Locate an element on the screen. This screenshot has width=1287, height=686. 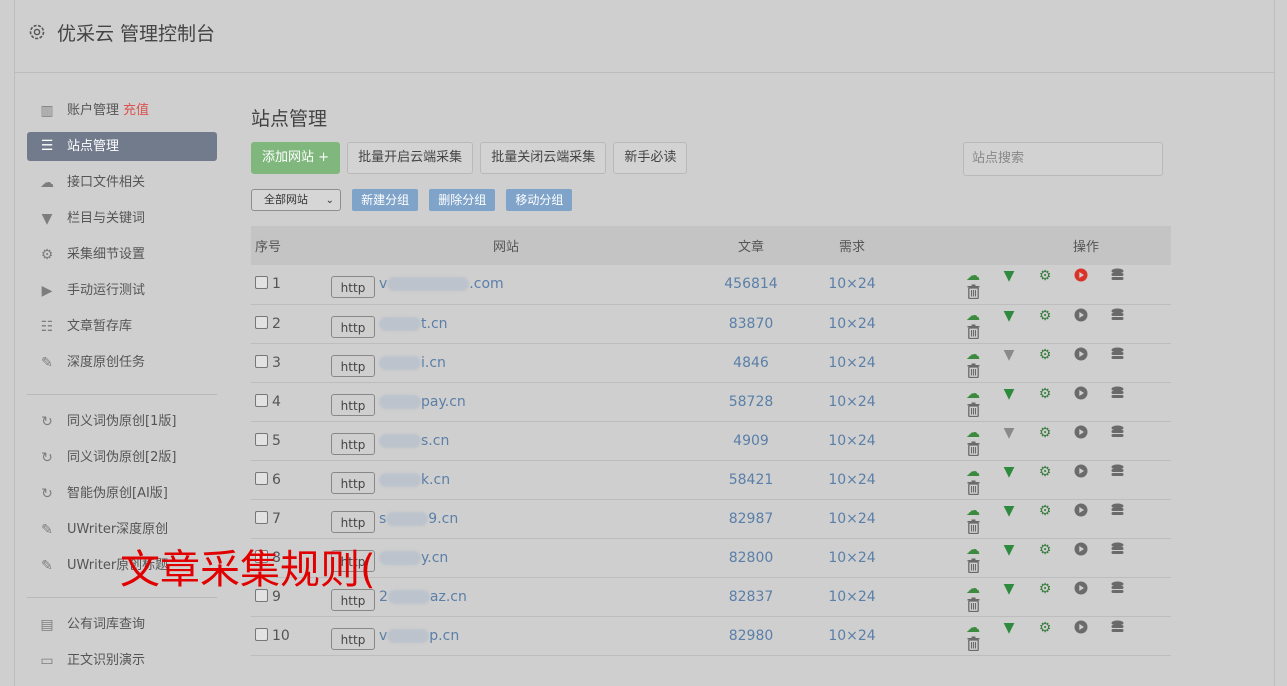
article-count: 82837 is located at coordinates (751, 596).